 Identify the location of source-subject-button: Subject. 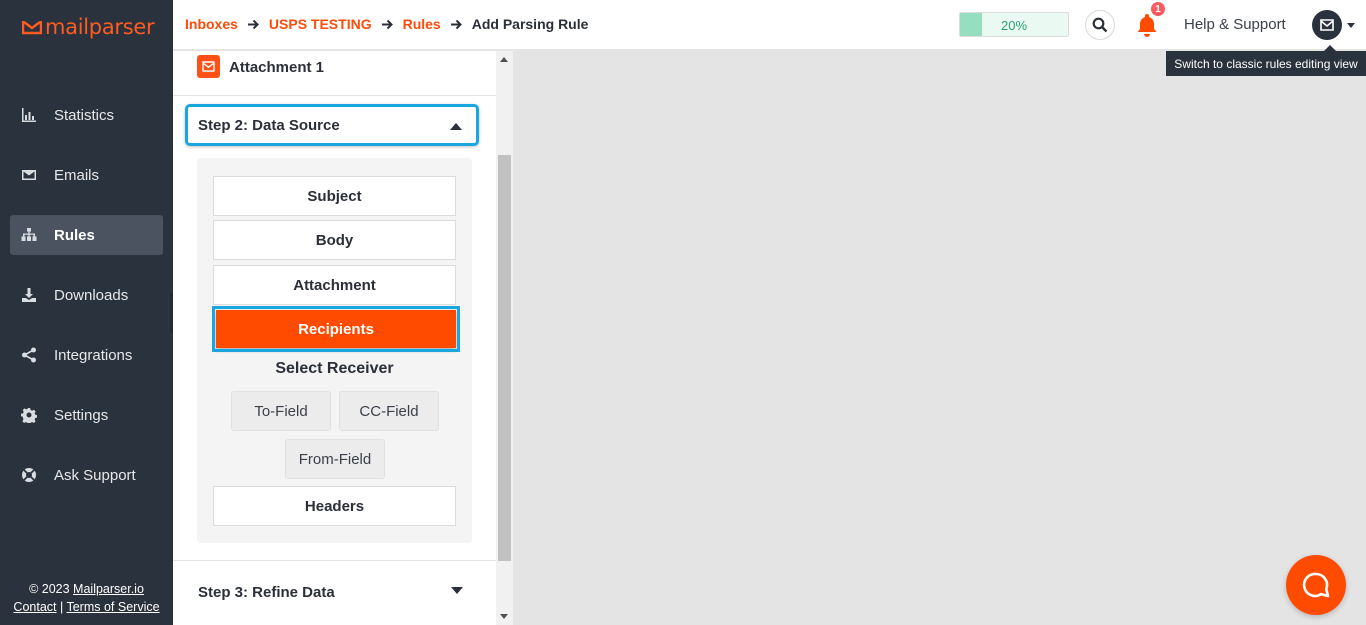
(334, 196).